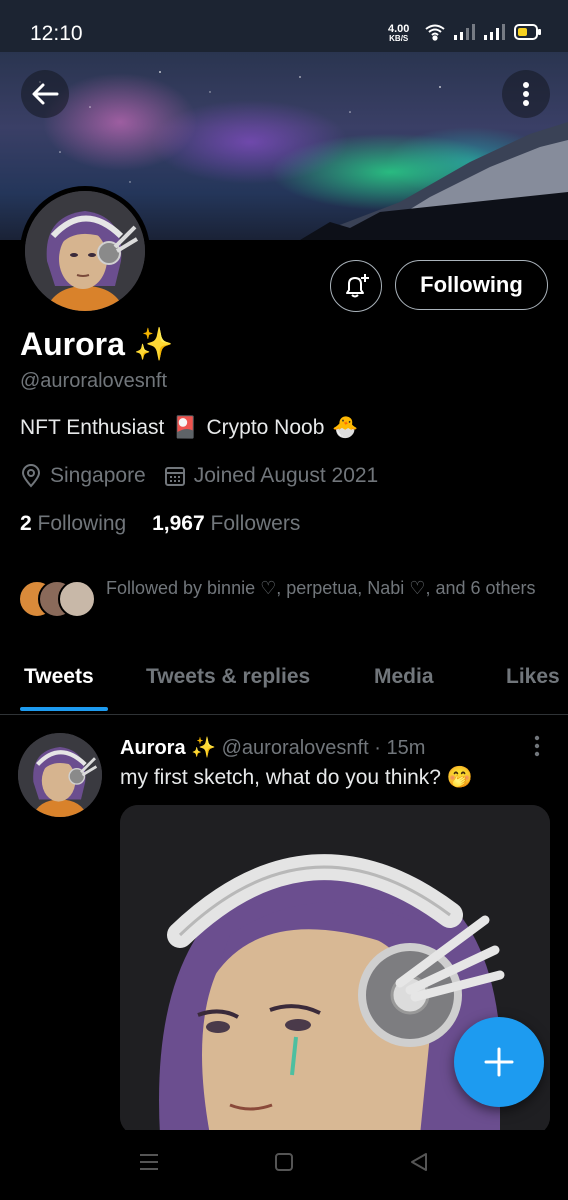 The image size is (568, 1200). What do you see at coordinates (92, 427) in the screenshot?
I see `bio-text-1: NFT Enthusiast` at bounding box center [92, 427].